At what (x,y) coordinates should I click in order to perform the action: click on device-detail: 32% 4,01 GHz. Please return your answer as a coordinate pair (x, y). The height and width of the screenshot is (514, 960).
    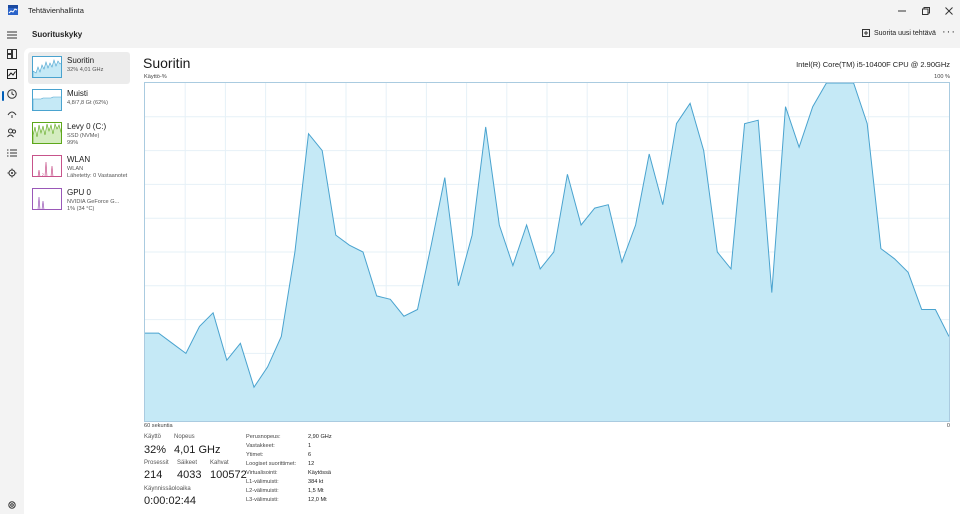
    Looking at the image, I should click on (85, 70).